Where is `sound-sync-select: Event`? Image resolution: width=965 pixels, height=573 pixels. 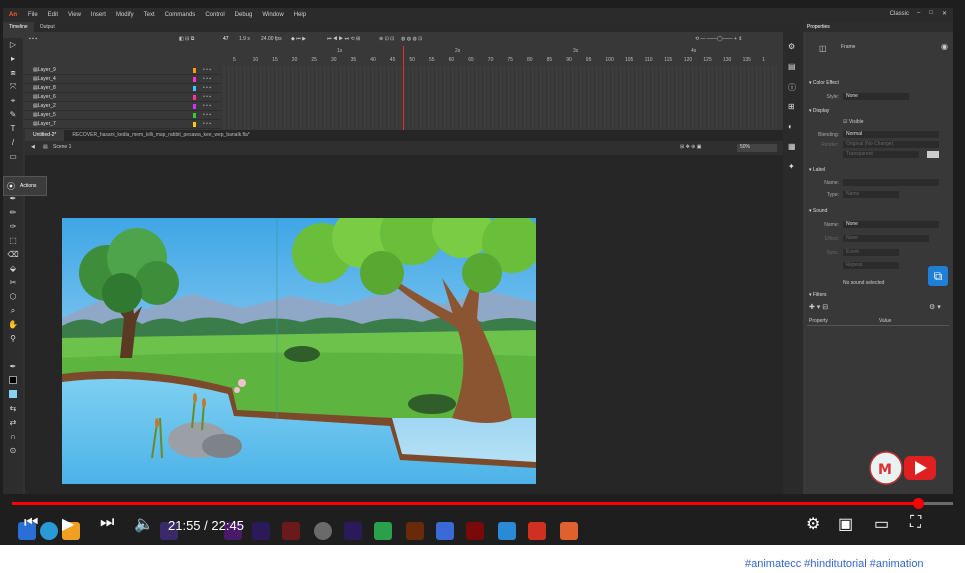 sound-sync-select: Event is located at coordinates (871, 252).